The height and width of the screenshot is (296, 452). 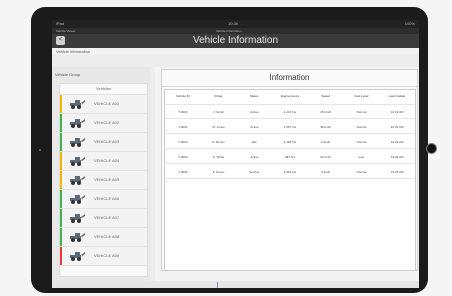 I want to click on table-cell: 1,567 hrs, so click(x=290, y=127).